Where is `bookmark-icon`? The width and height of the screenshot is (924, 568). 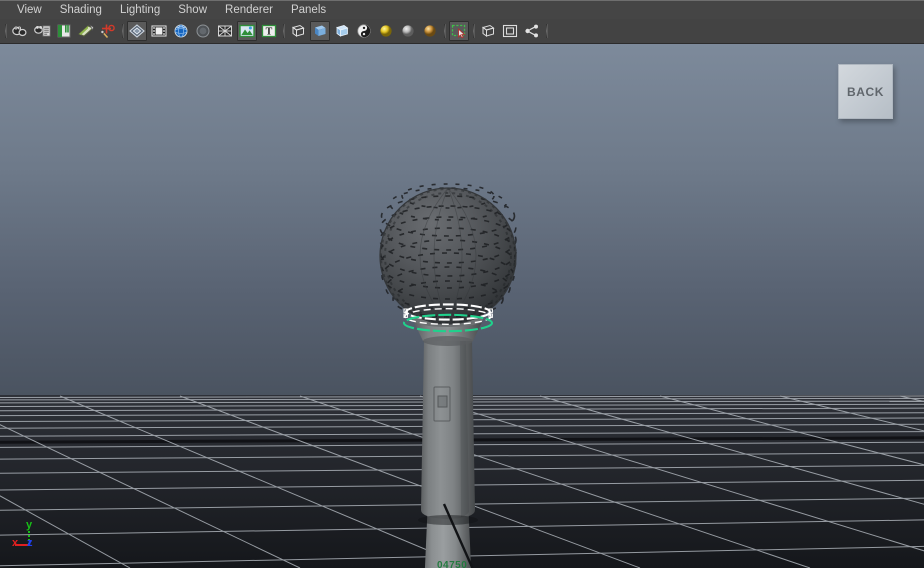
bookmark-icon is located at coordinates (64, 31).